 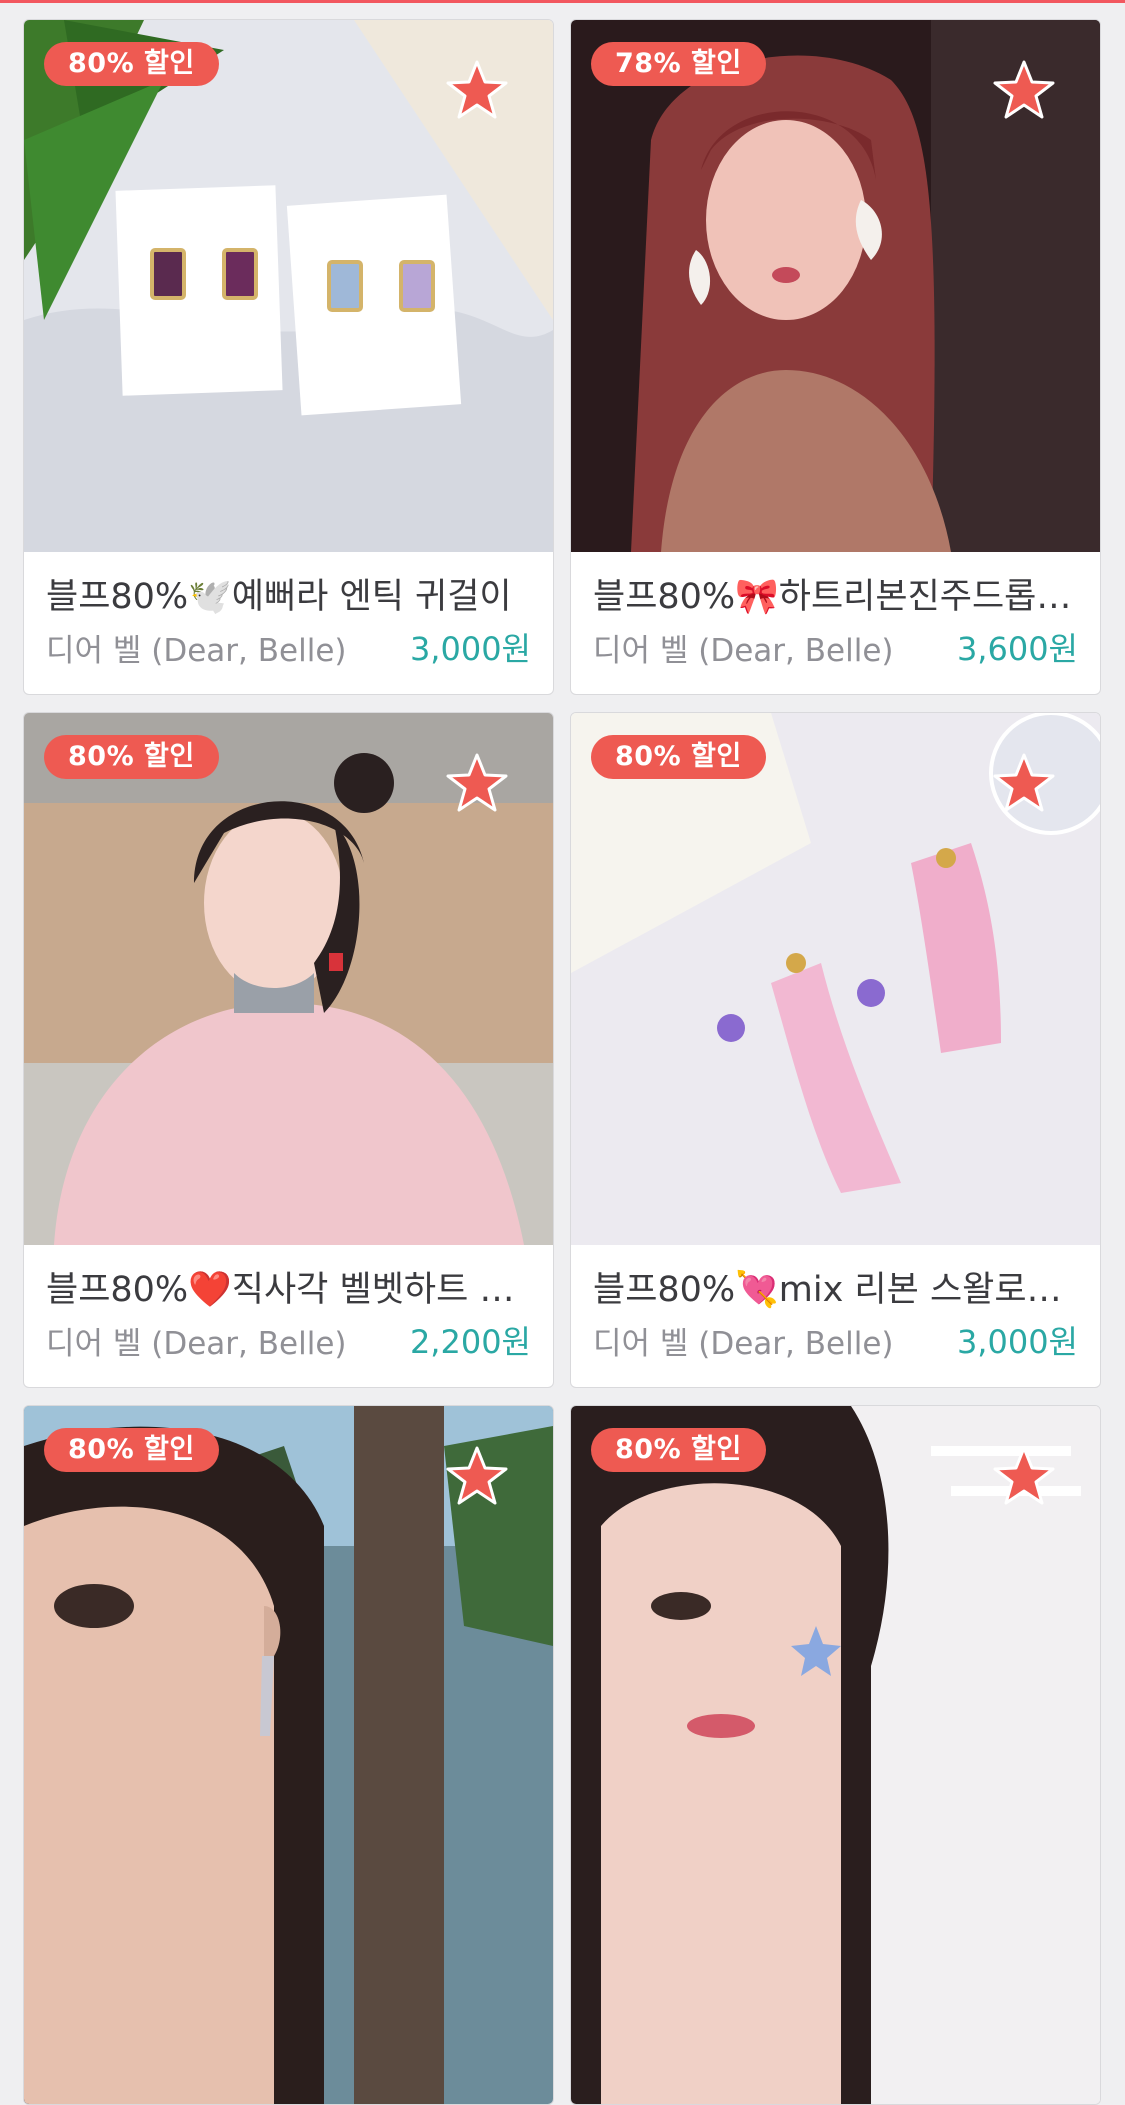 What do you see at coordinates (835, 286) in the screenshot?
I see `product-image: 78% 할인` at bounding box center [835, 286].